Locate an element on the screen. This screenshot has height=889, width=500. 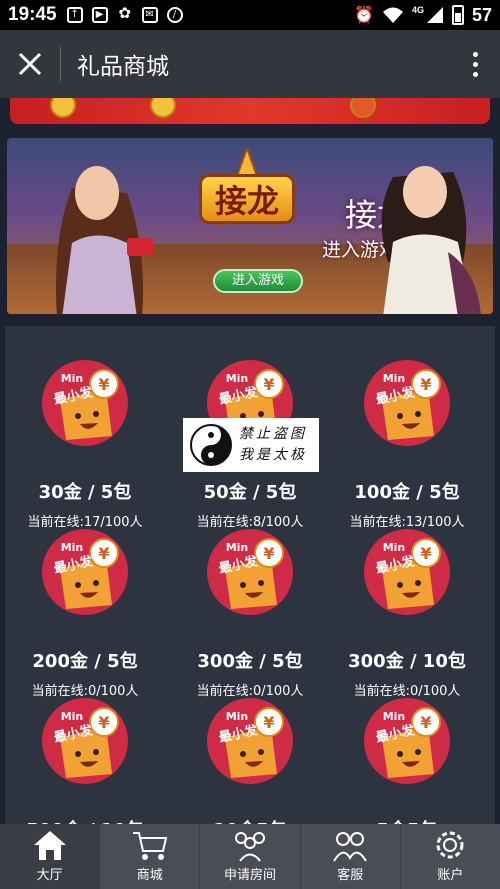
room-card: ¥ Min 最小发 30金 / 5包 当前在线:17/100人 is located at coordinates (85, 440).